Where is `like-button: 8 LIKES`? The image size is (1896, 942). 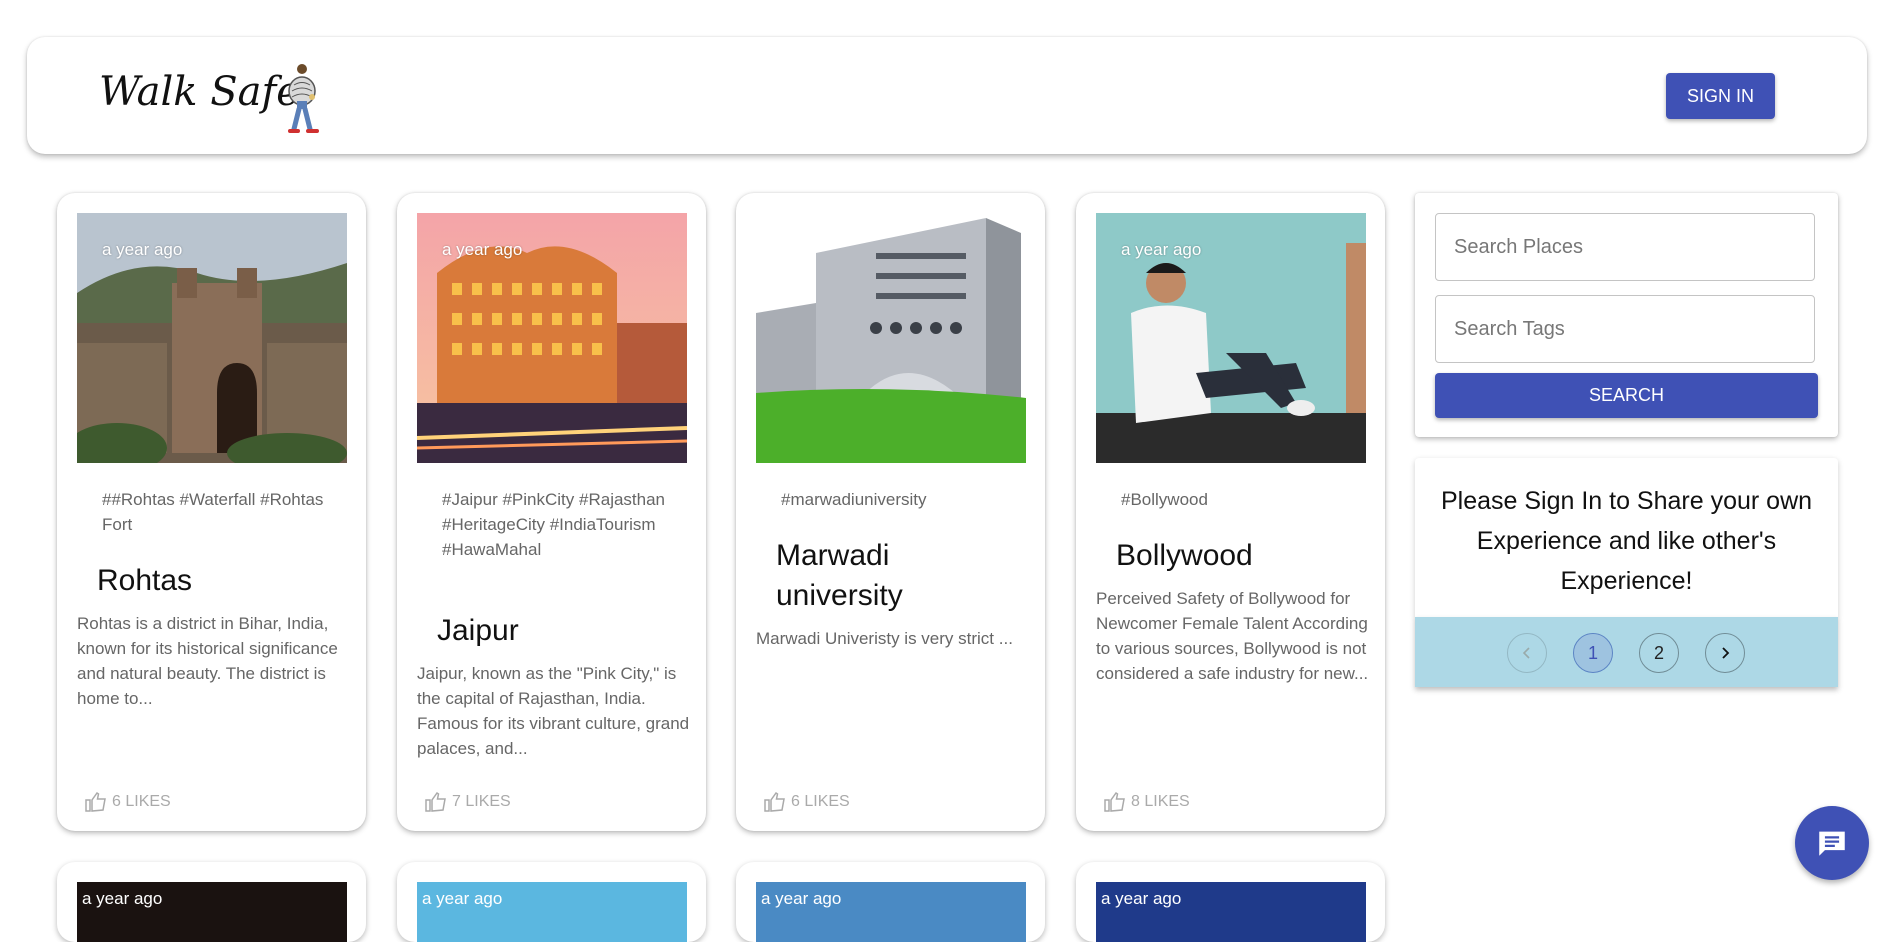
like-button: 8 LIKES is located at coordinates (1146, 802).